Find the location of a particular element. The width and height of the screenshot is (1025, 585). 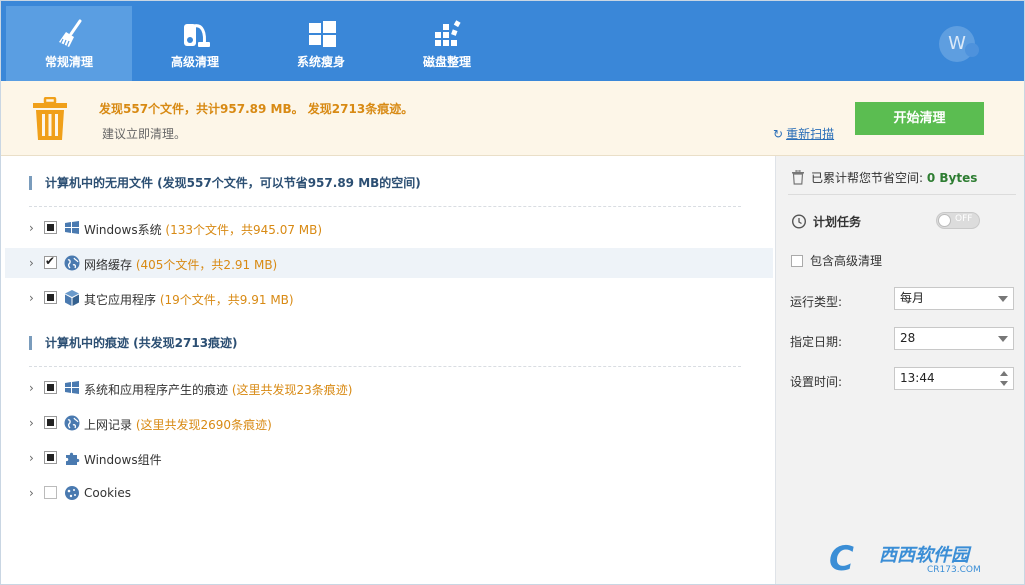

start-clean-button: 开始清理 is located at coordinates (919, 118).